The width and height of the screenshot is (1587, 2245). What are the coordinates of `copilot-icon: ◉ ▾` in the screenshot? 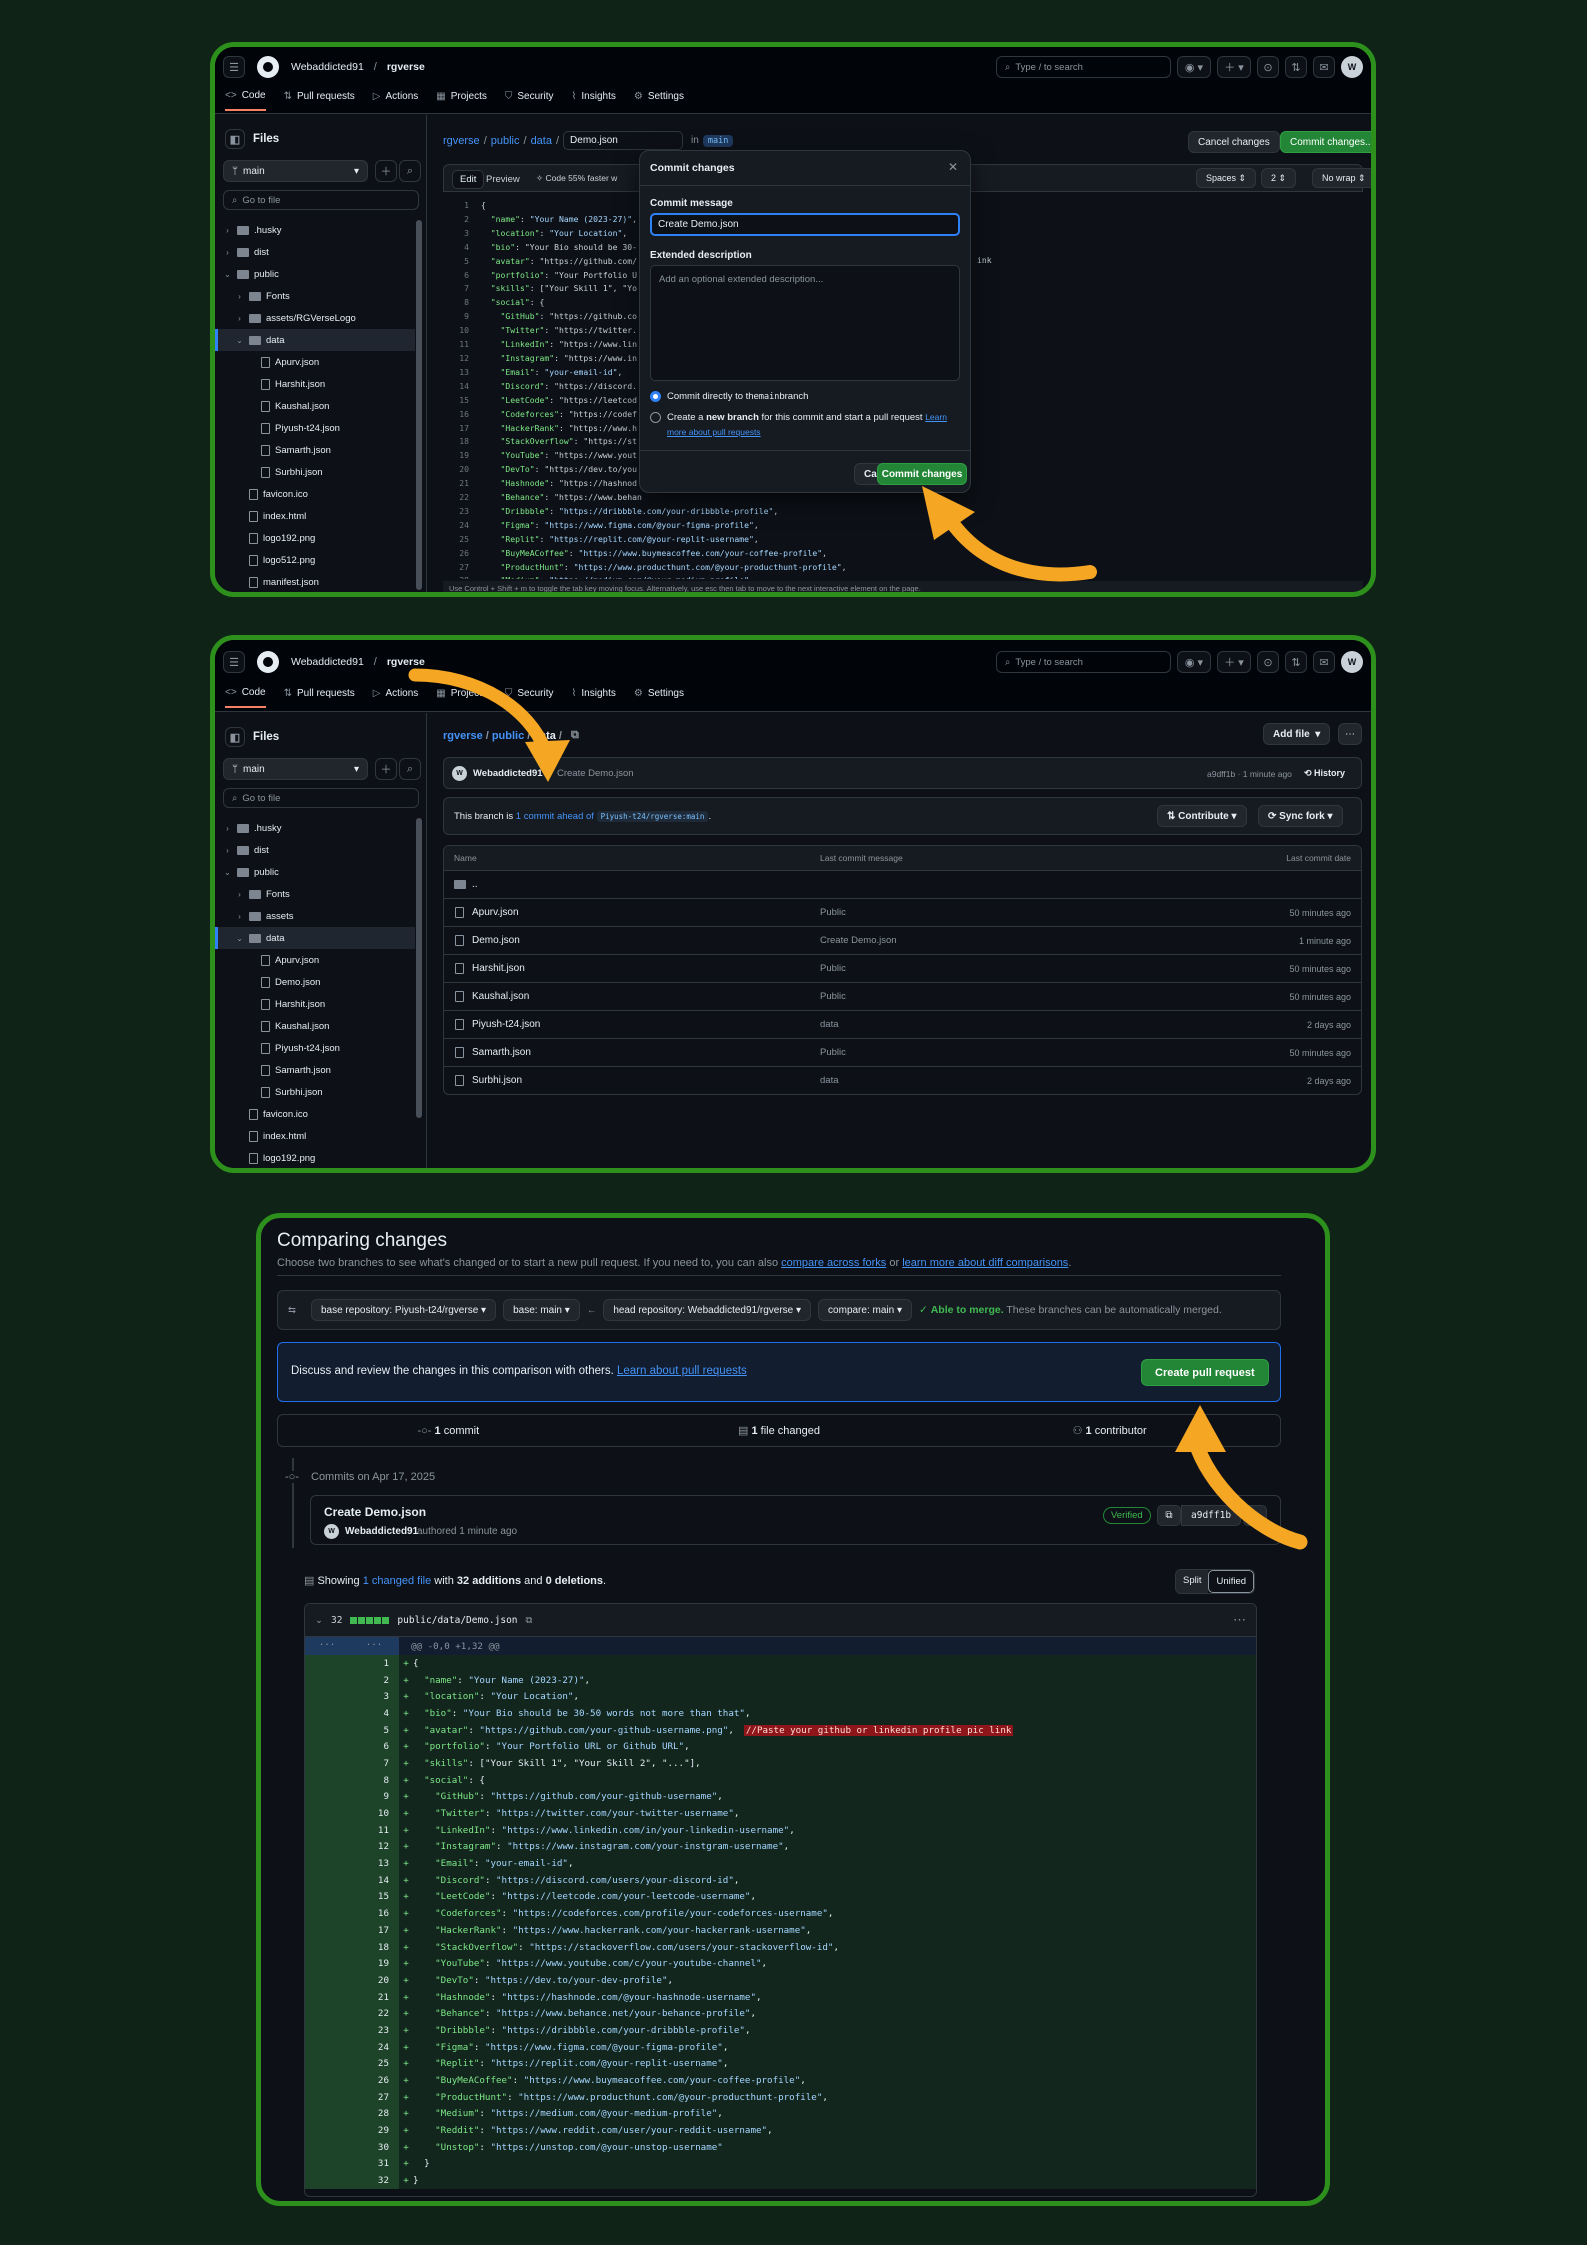 It's located at (1194, 662).